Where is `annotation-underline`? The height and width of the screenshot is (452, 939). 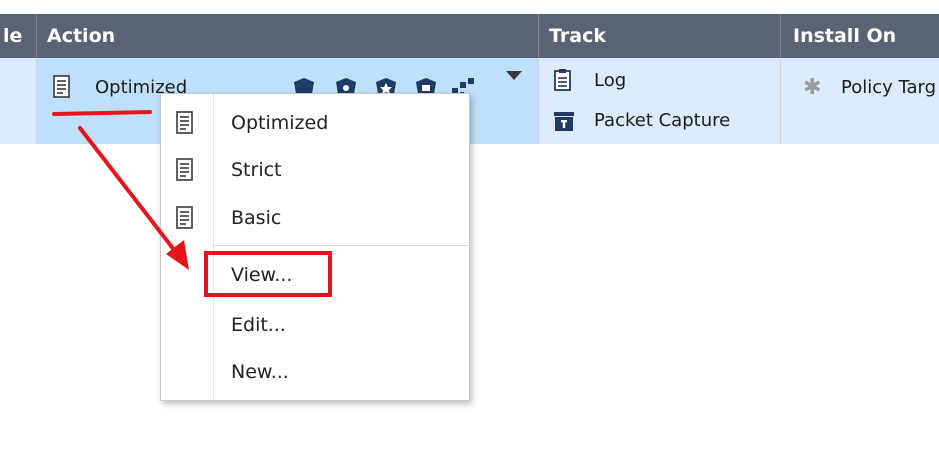
annotation-underline is located at coordinates (102, 113).